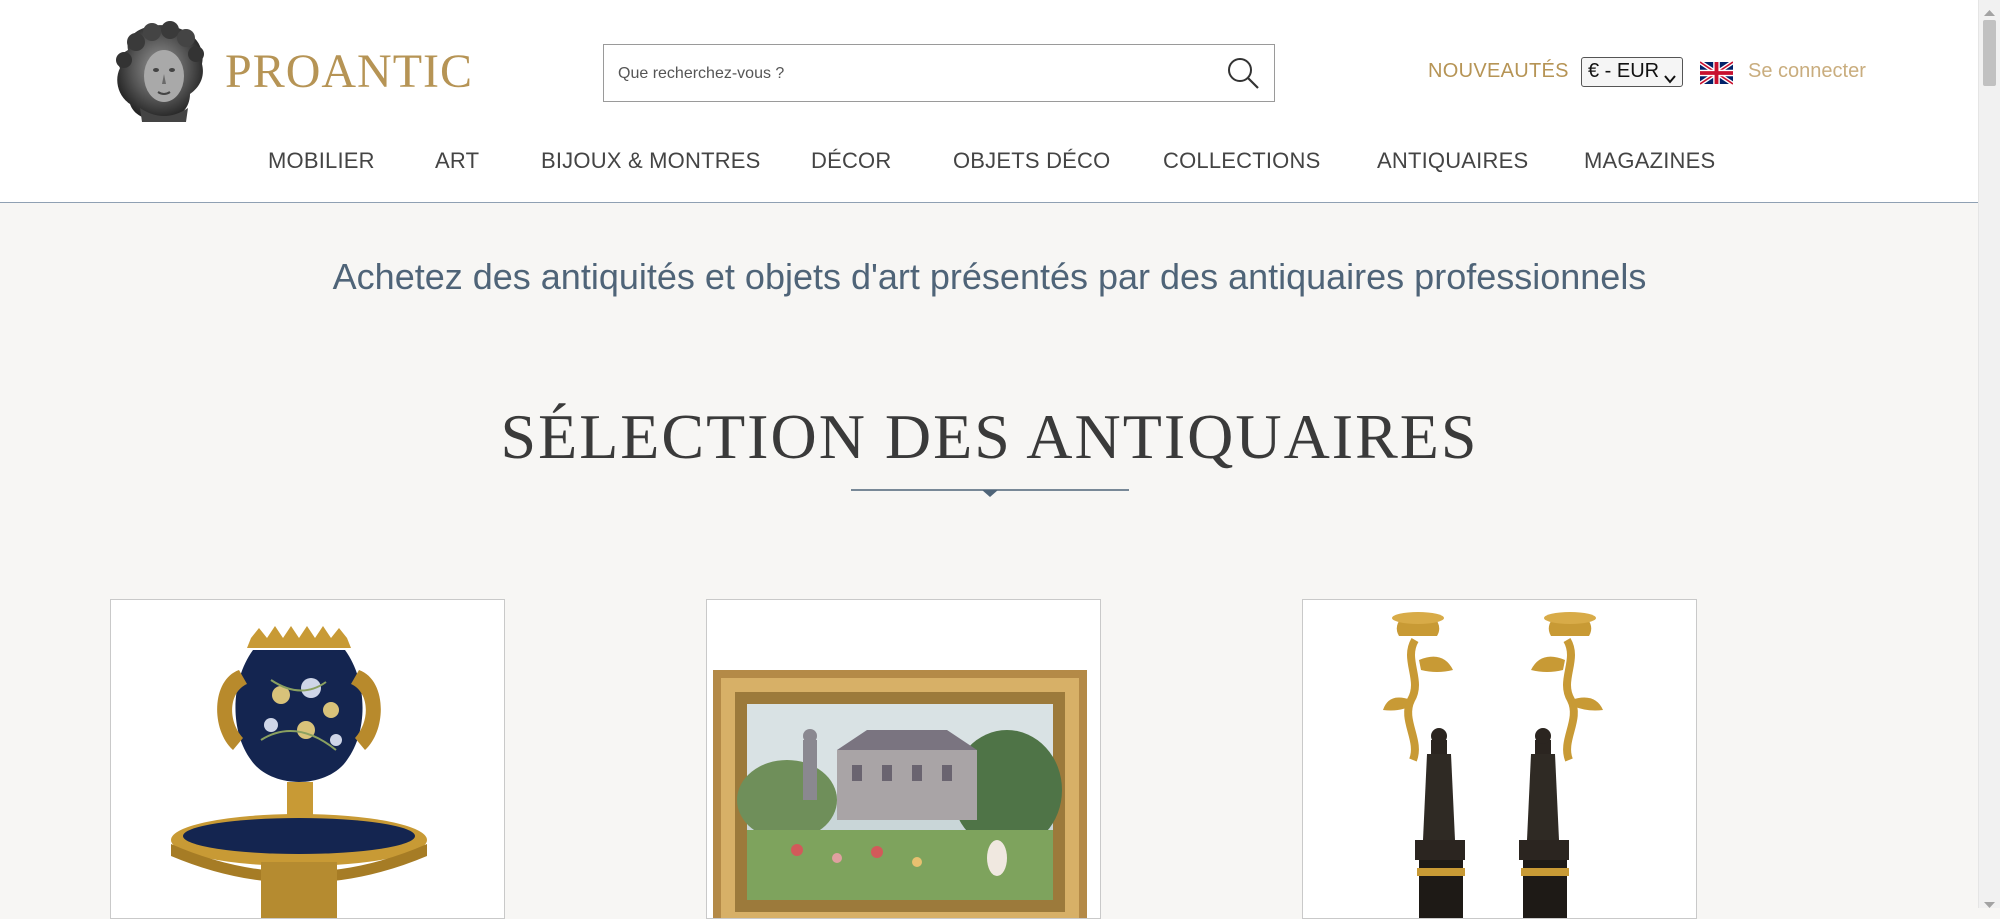 This screenshot has height=919, width=2000. What do you see at coordinates (299, 772) in the screenshot?
I see `vase-image` at bounding box center [299, 772].